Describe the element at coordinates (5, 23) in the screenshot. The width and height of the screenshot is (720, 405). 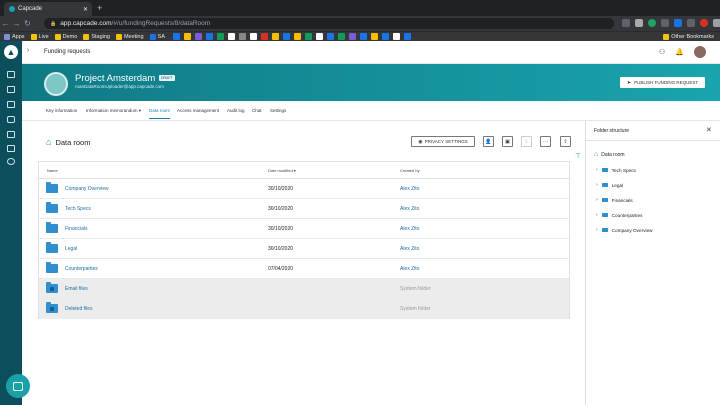
I see `back-icon: ←` at that location.